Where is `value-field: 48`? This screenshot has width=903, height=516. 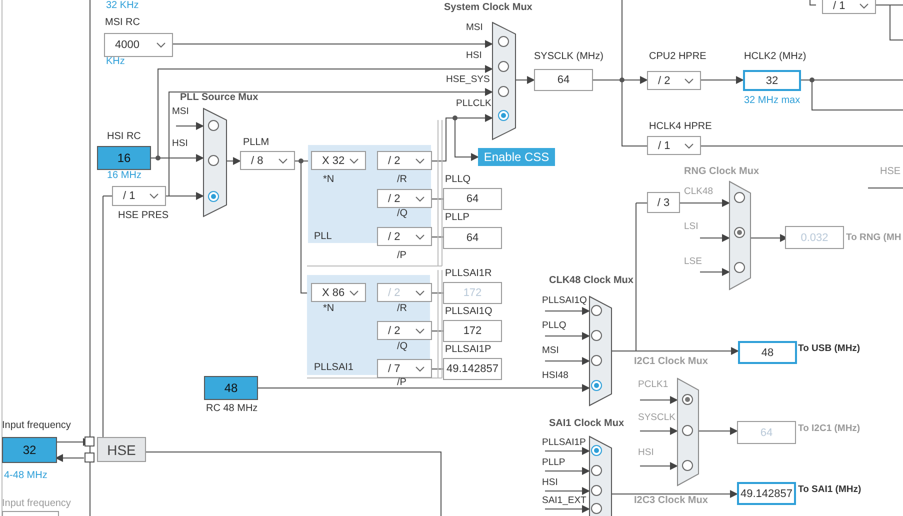
value-field: 48 is located at coordinates (767, 352).